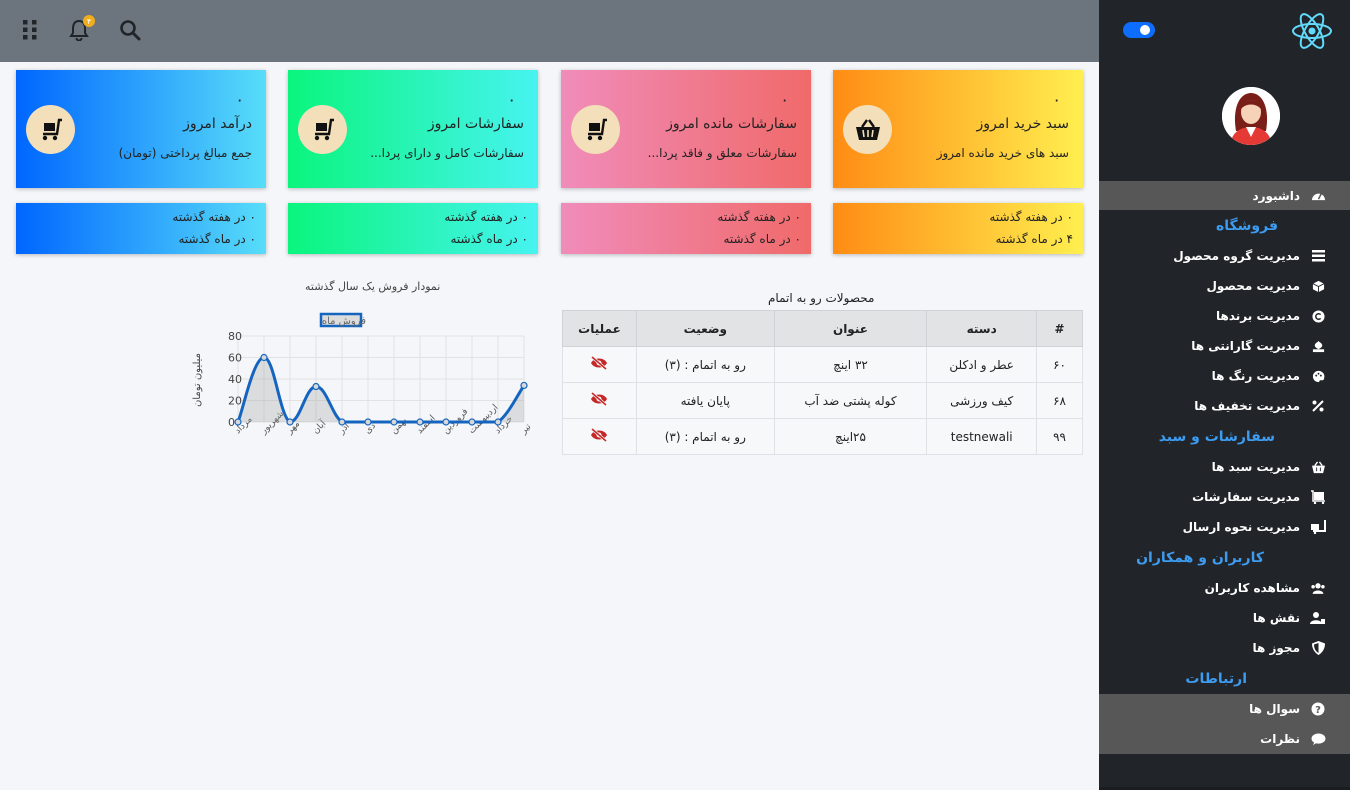  I want to click on row-id: ۶۸, so click(1059, 400).